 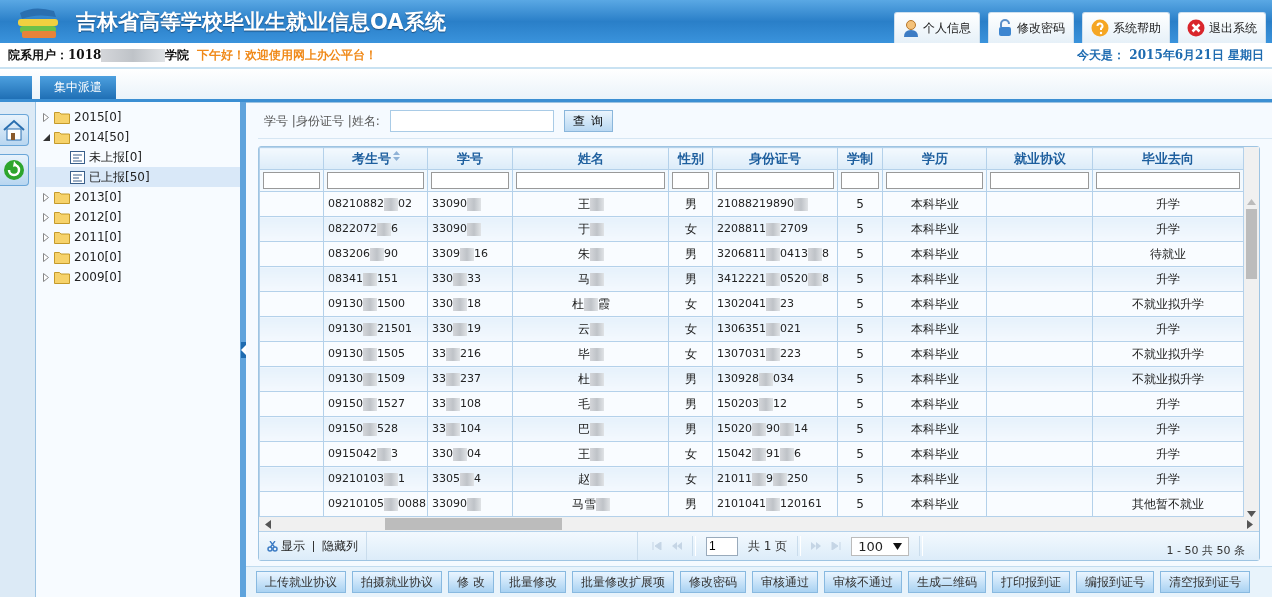 What do you see at coordinates (370, 329) in the screenshot?
I see `table-cell: 09130 21501` at bounding box center [370, 329].